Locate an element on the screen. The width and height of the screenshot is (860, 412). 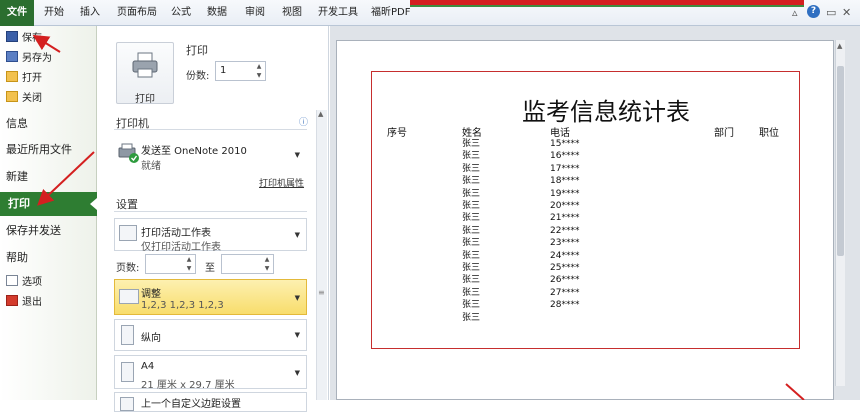
menu-save: 保存 is located at coordinates (24, 39).